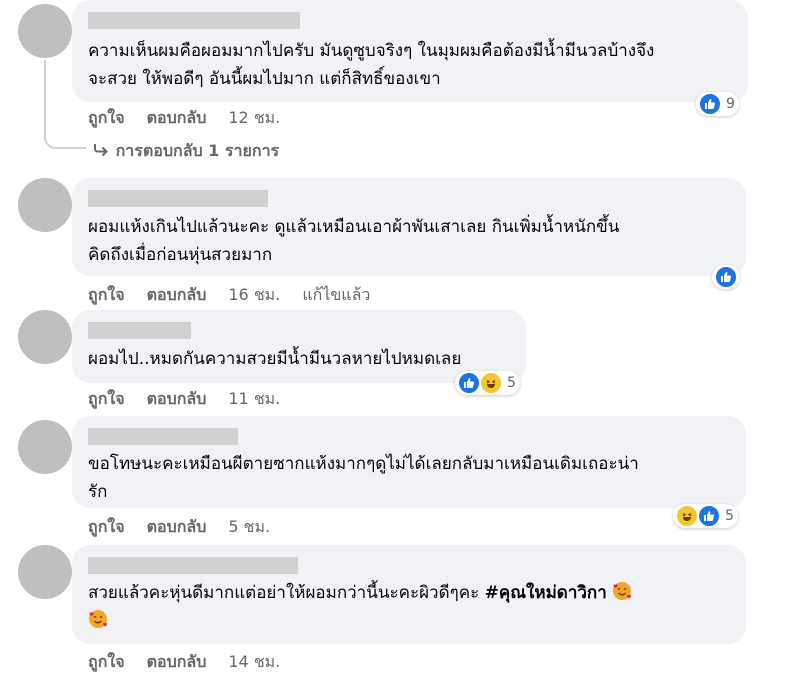  I want to click on comment-actions: ถูกใจ ตอบกลับ 11 ชม., so click(195, 399).